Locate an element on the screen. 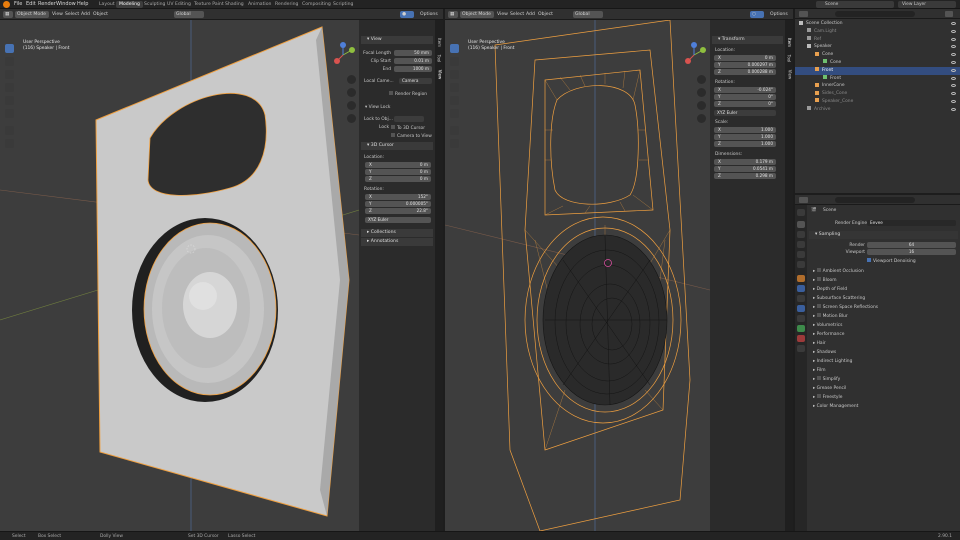 The height and width of the screenshot is (540, 960). sampling-panel-header: ▾ Sampling is located at coordinates (883, 235).